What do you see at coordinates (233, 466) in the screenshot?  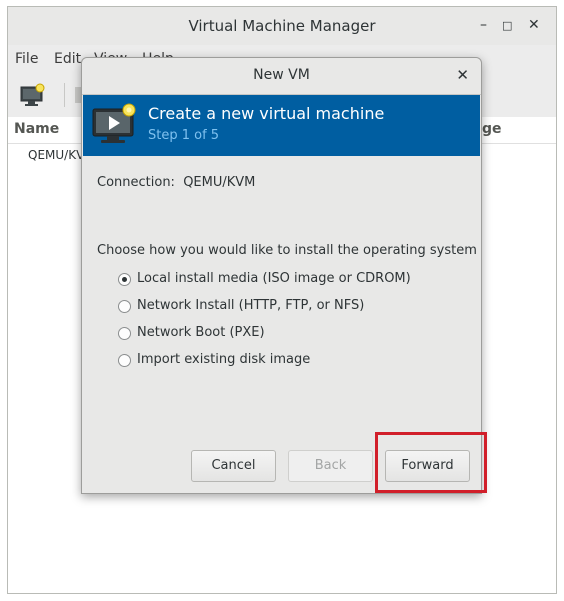 I see `cancel-button: Cancel` at bounding box center [233, 466].